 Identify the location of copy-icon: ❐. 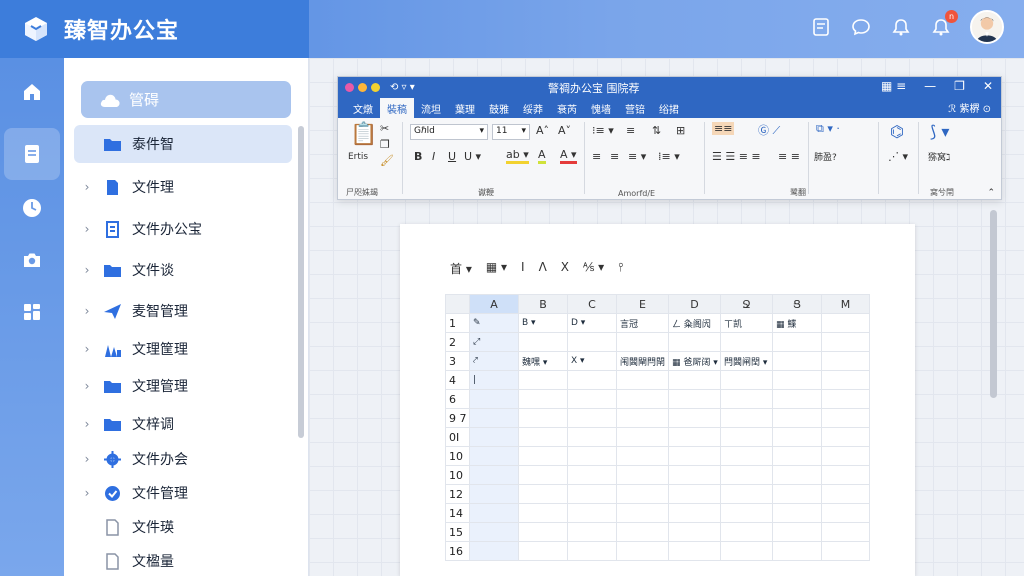
(385, 144).